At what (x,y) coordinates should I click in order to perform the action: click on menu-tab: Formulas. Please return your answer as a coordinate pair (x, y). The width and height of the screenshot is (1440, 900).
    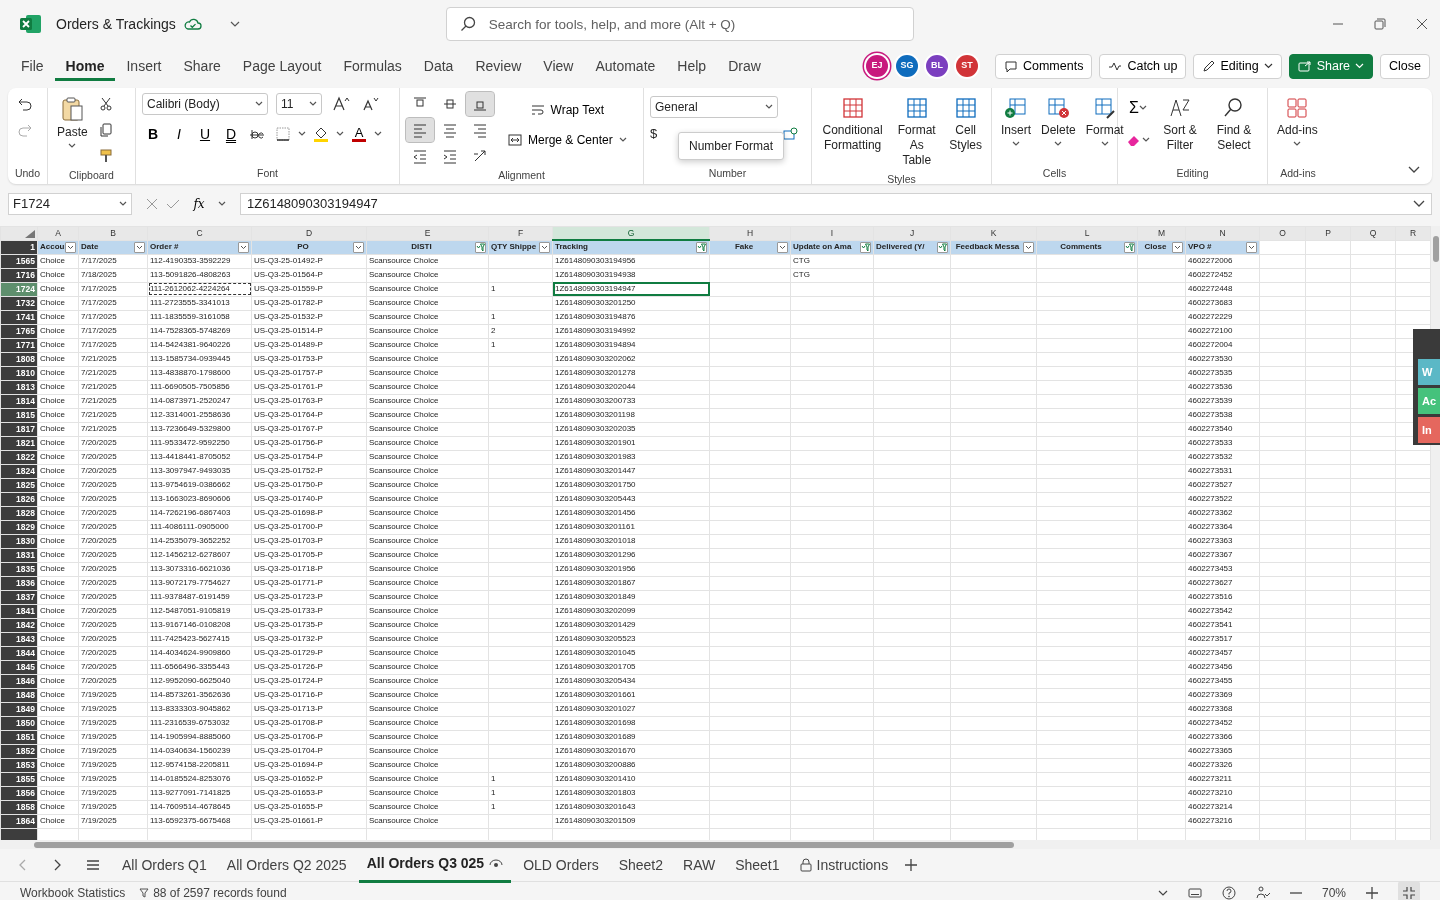
    Looking at the image, I should click on (372, 66).